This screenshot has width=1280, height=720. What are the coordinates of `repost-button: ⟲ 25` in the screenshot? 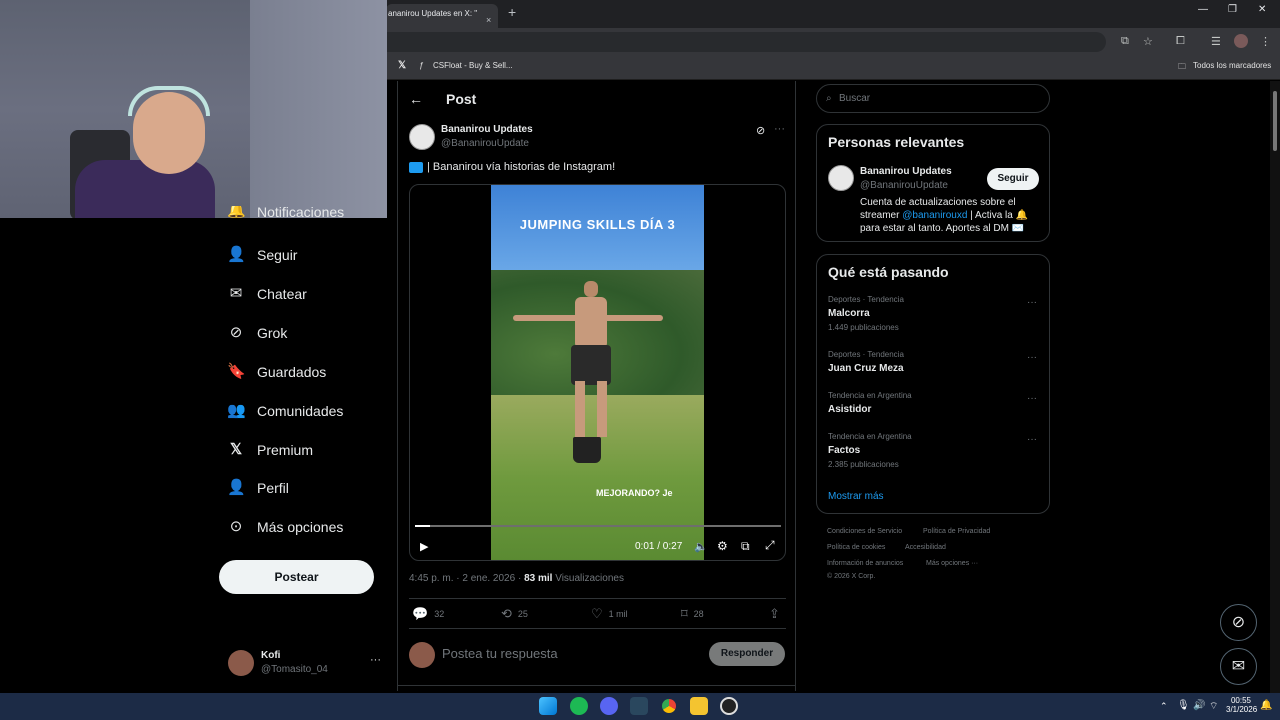 It's located at (514, 614).